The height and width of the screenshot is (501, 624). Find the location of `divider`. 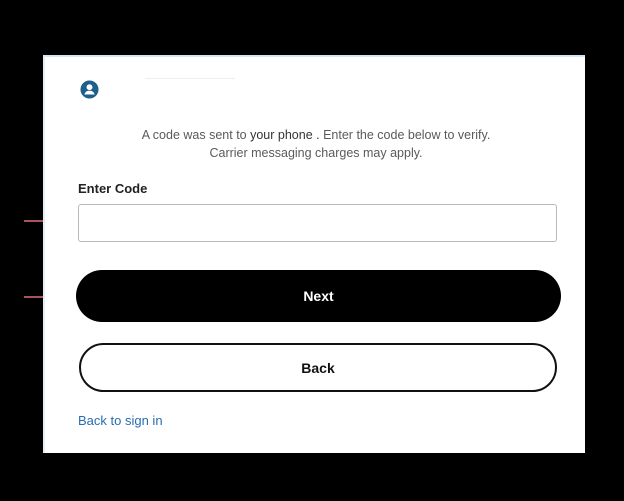

divider is located at coordinates (190, 78).